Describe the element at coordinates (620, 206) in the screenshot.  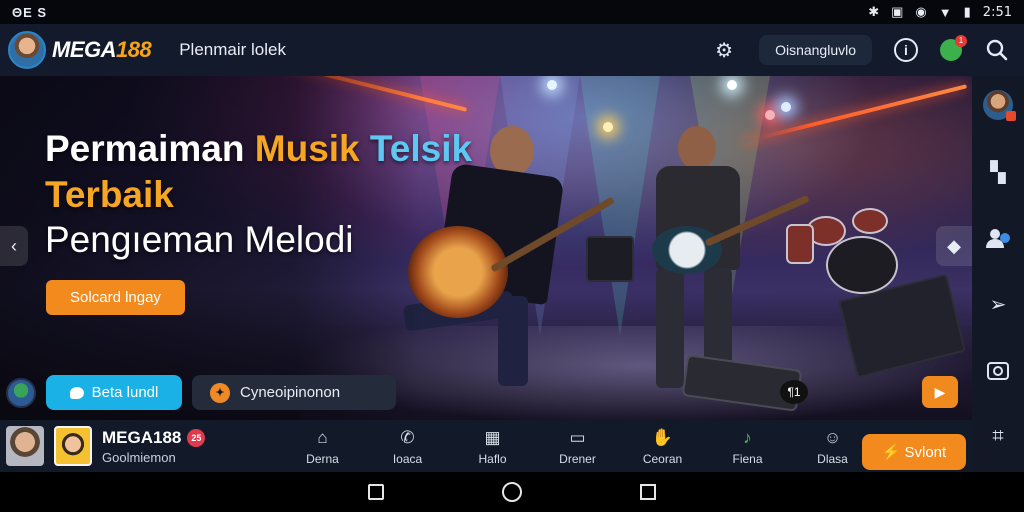
I see `light-beam` at that location.